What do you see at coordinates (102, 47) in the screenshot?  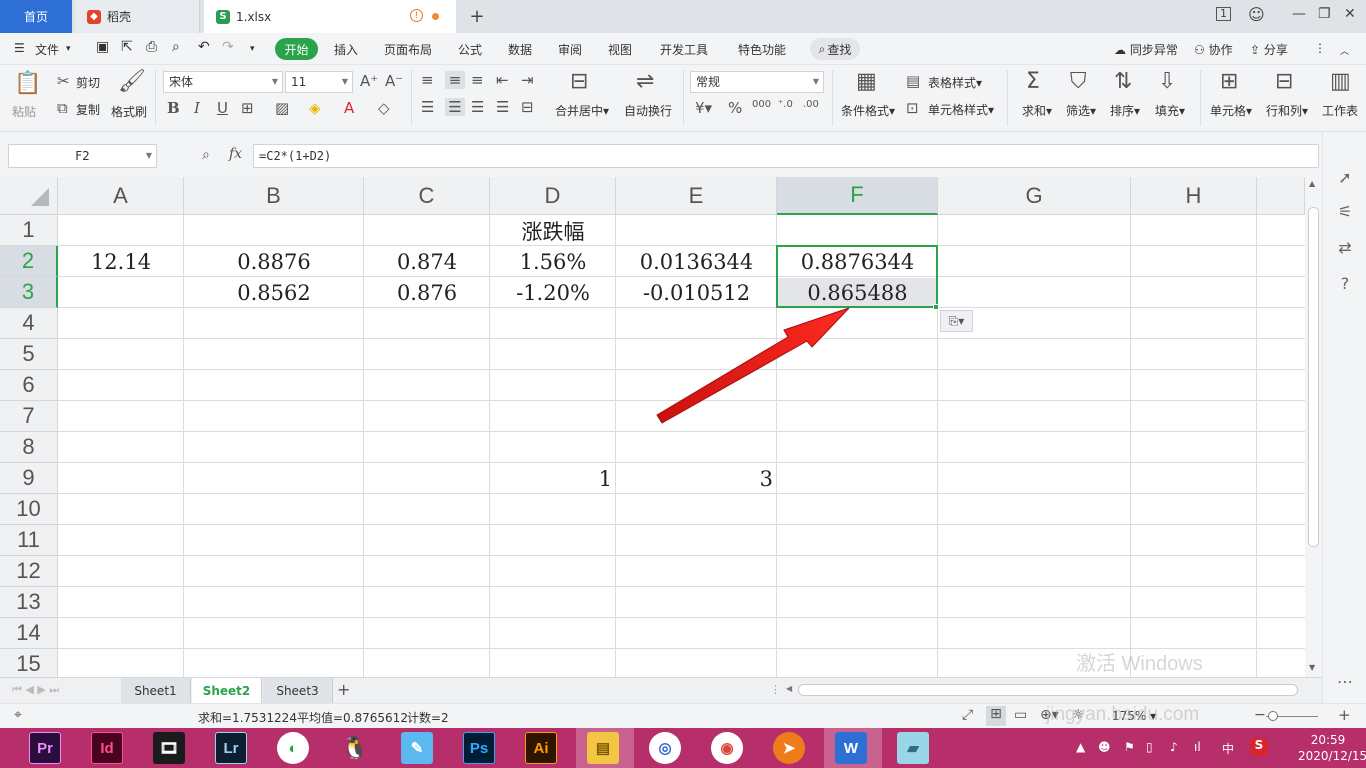 I see `save-icon: ▣` at bounding box center [102, 47].